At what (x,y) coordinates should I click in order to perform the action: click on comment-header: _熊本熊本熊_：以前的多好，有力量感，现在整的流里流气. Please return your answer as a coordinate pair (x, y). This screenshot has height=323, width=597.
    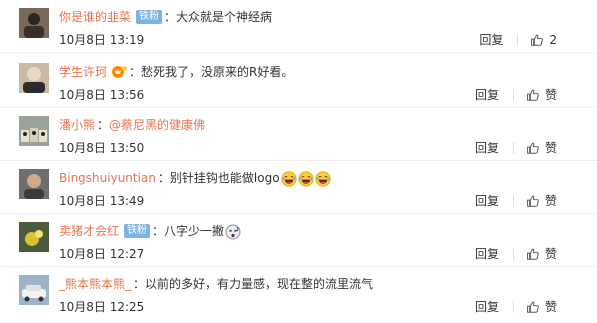
    Looking at the image, I should click on (318, 284).